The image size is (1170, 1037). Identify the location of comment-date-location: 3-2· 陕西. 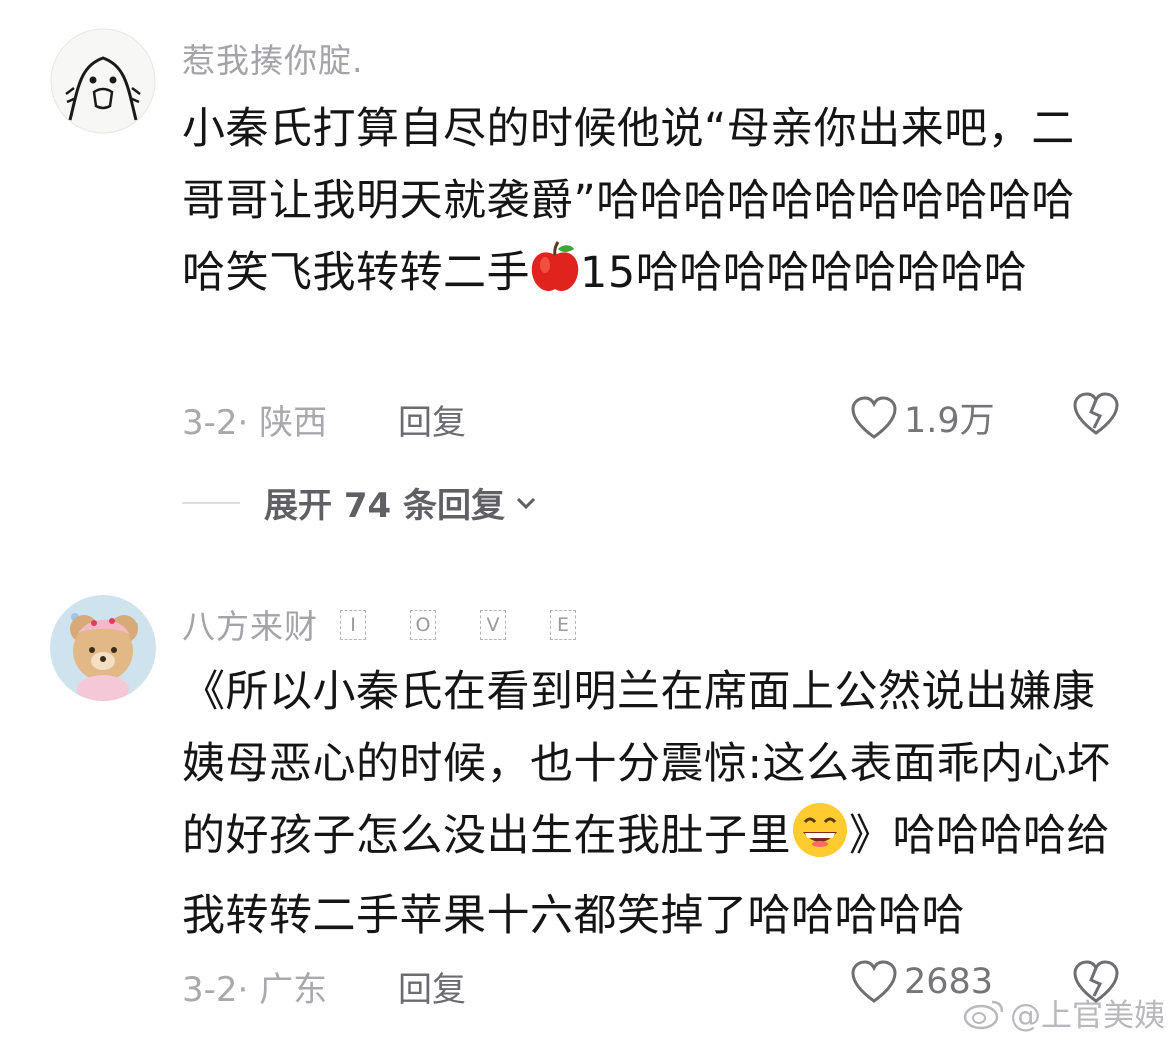
(255, 423).